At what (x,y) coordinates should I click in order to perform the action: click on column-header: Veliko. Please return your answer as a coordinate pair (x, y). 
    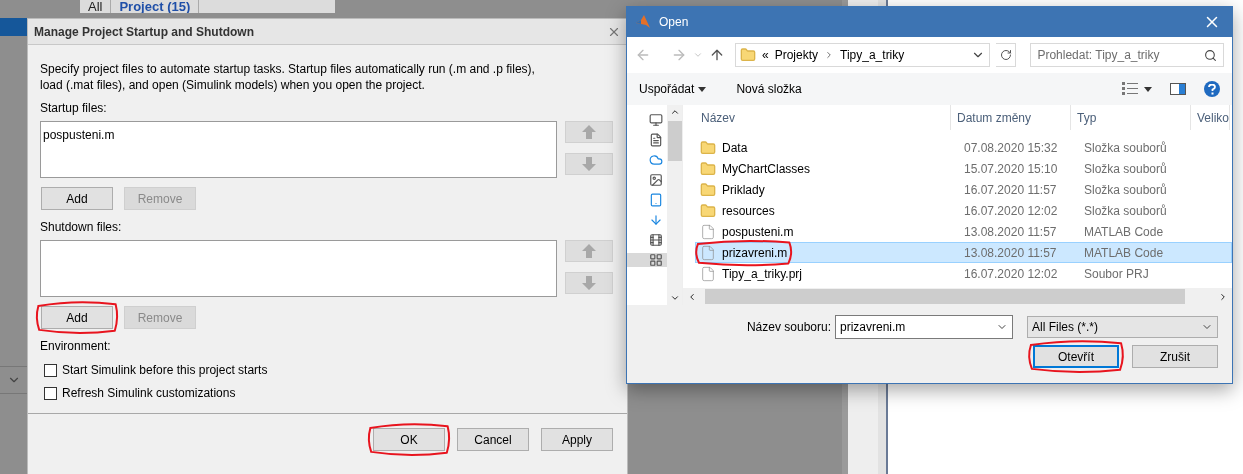
    Looking at the image, I should click on (1211, 117).